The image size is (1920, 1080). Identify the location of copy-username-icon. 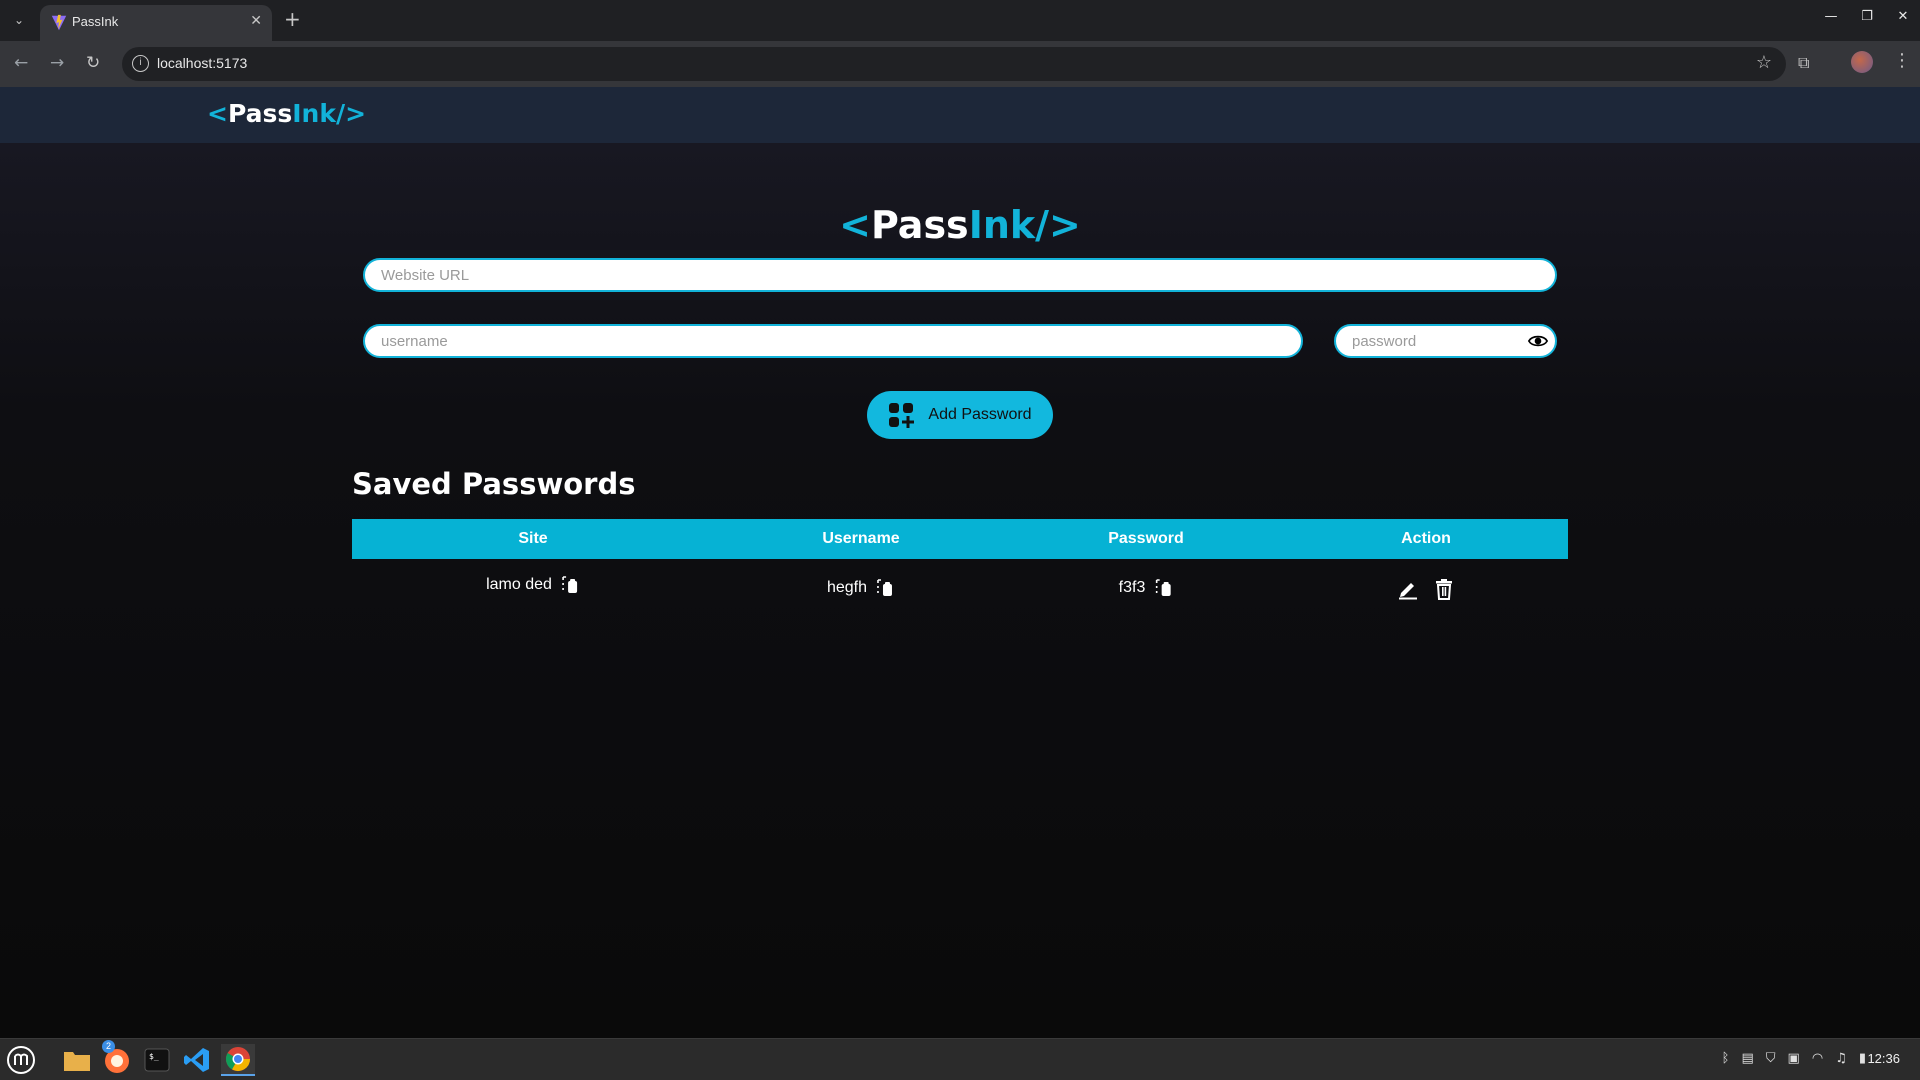
(885, 588).